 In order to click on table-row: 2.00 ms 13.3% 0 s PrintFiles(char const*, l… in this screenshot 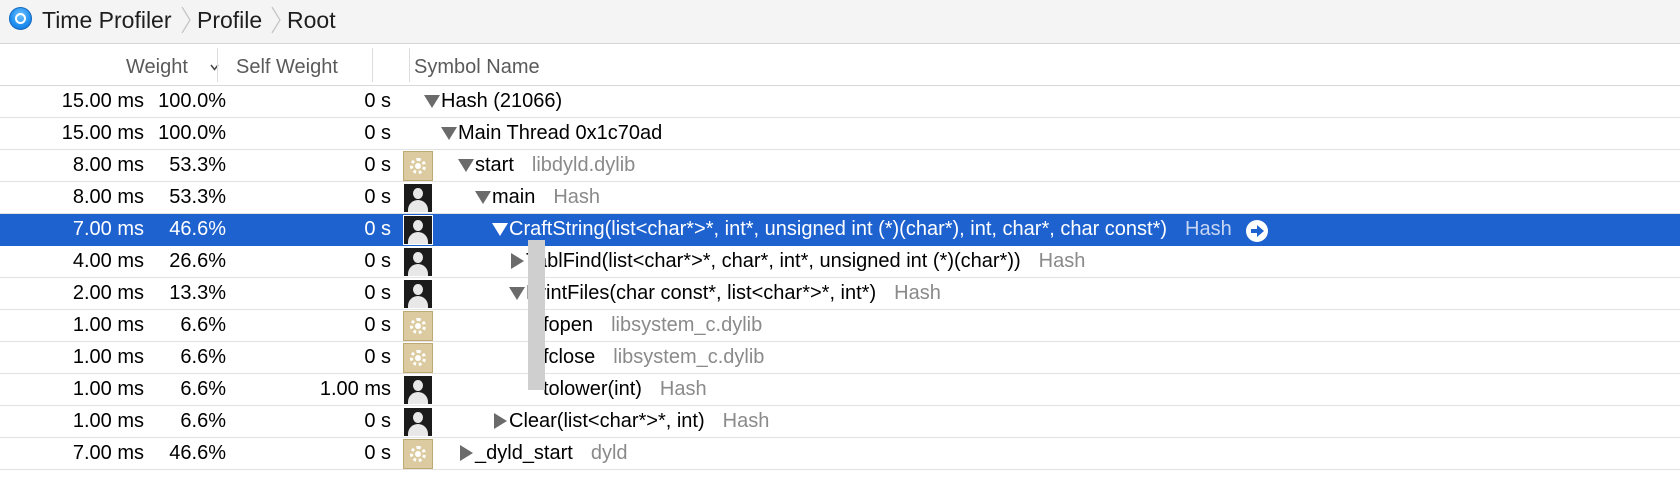, I will do `click(840, 294)`.